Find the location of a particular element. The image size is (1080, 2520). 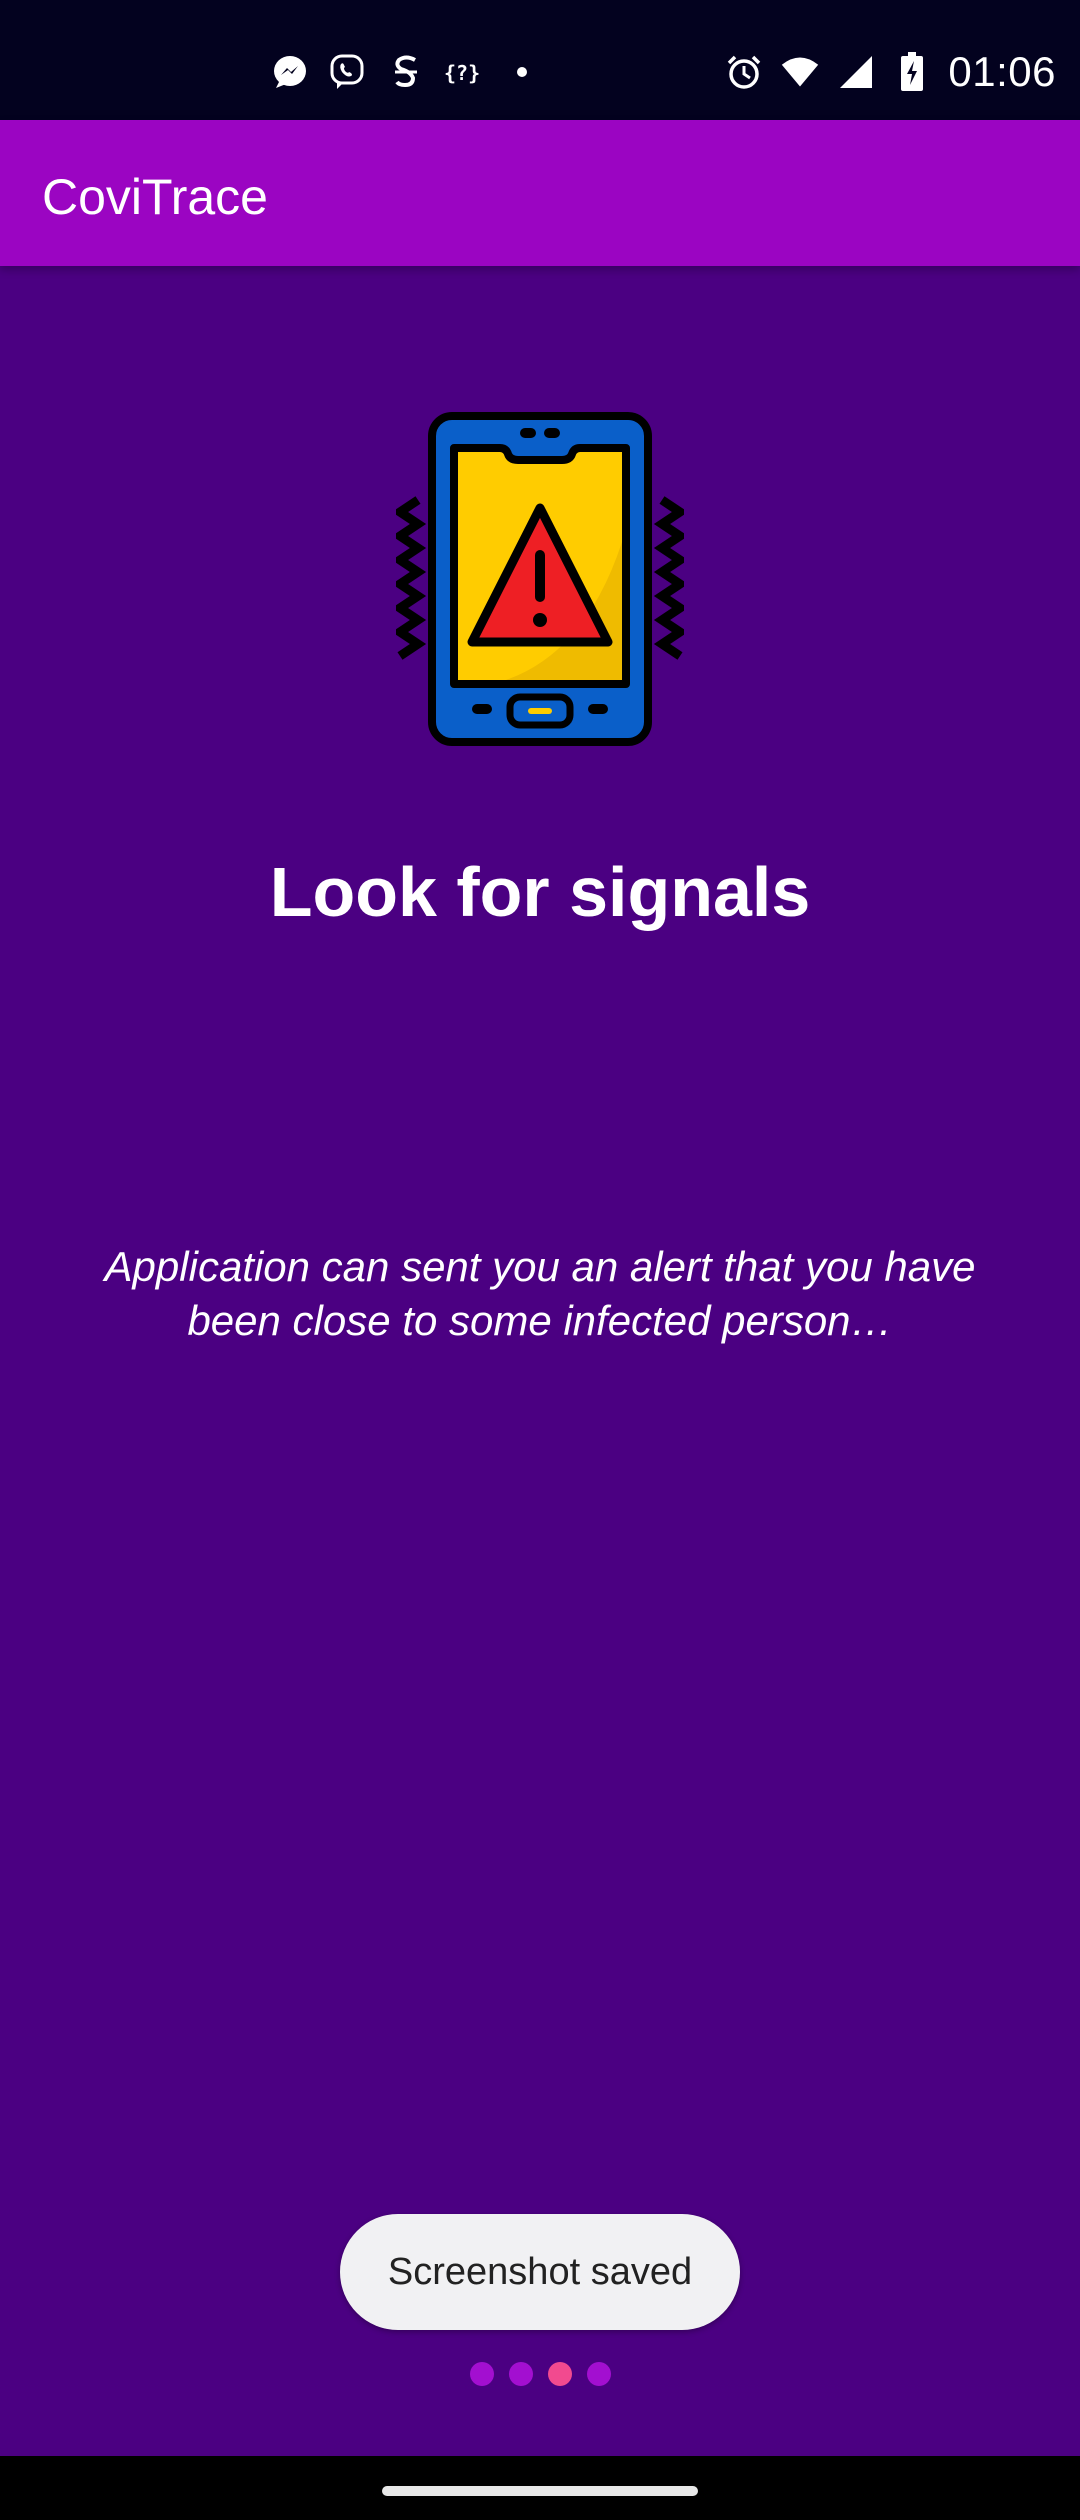

viber-icon is located at coordinates (348, 72).